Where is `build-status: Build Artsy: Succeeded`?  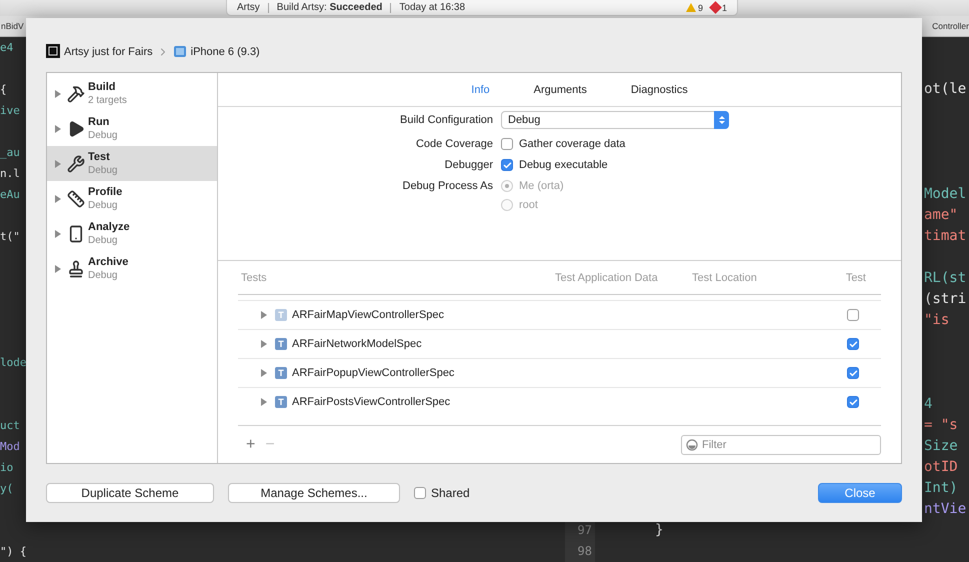
build-status: Build Artsy: Succeeded is located at coordinates (329, 7).